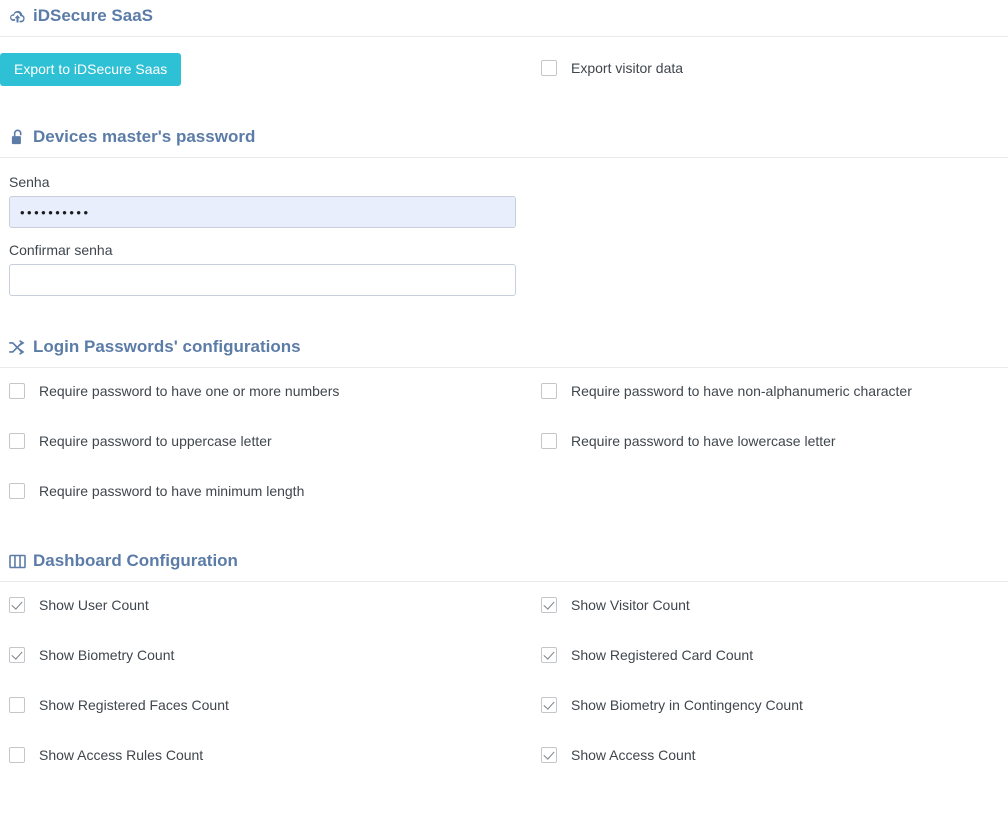  Describe the element at coordinates (756, 64) in the screenshot. I see `checkbox-row-export-visitor-data: Export visitor data` at that location.